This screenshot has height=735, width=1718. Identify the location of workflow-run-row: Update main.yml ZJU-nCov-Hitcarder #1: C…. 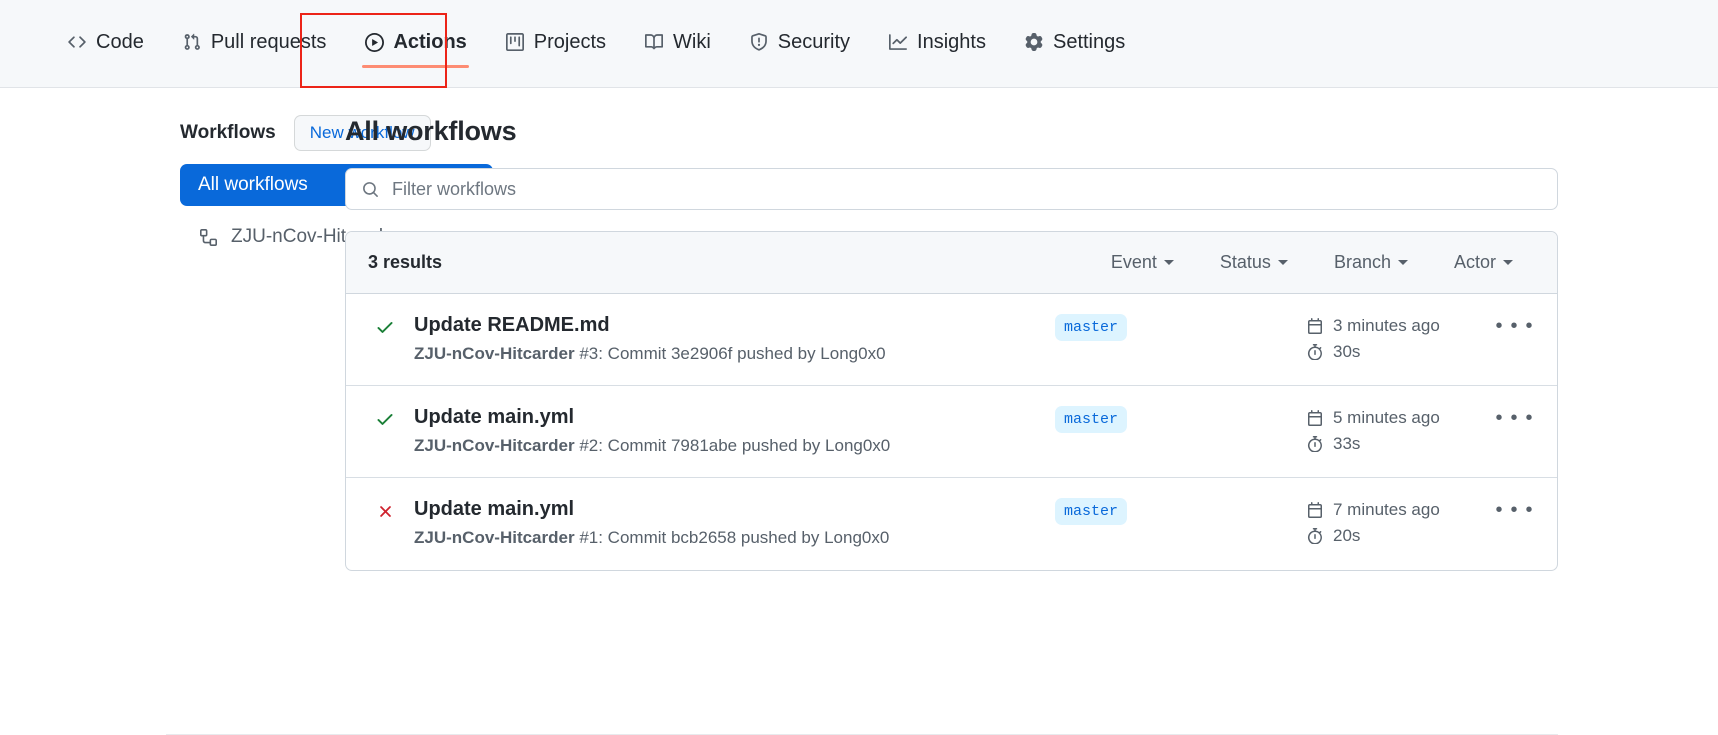
(951, 524).